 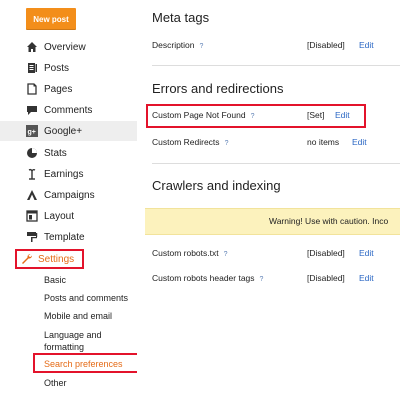 I want to click on sidebar-item-pages: Pages, so click(x=68, y=89).